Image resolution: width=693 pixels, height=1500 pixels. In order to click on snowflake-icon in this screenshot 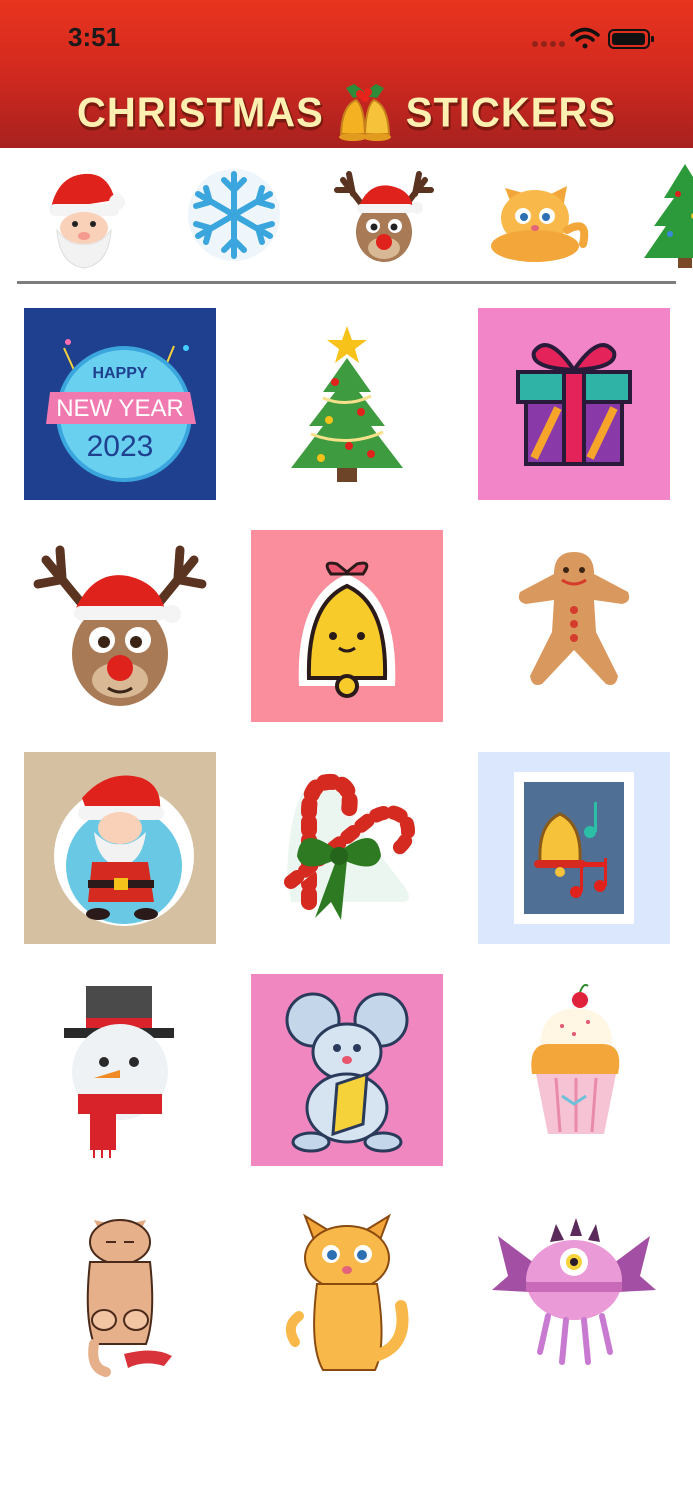, I will do `click(234, 215)`.